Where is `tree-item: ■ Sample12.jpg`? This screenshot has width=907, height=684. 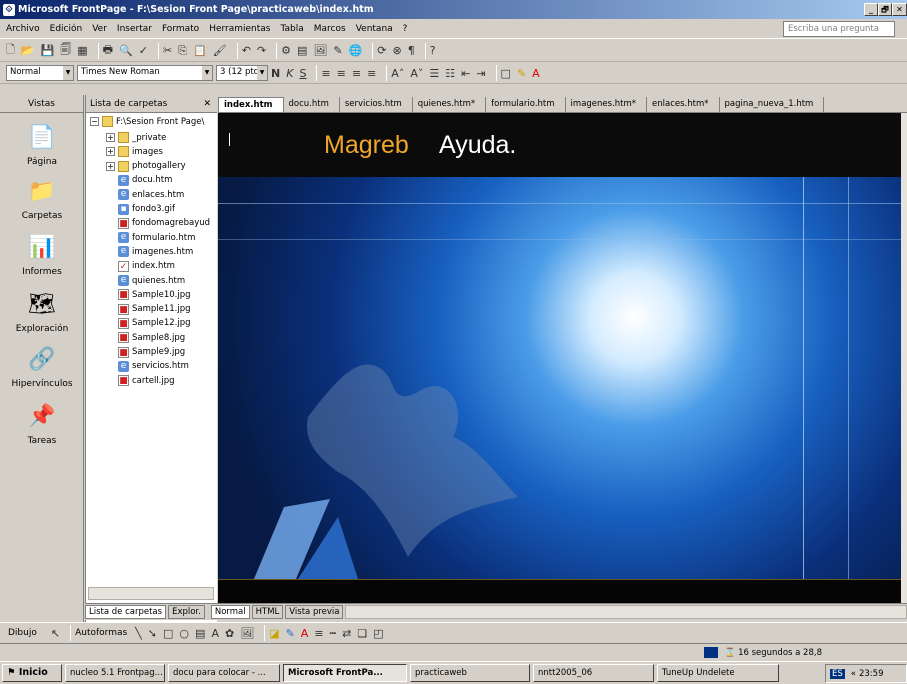
tree-item: ■ Sample12.jpg is located at coordinates (148, 323).